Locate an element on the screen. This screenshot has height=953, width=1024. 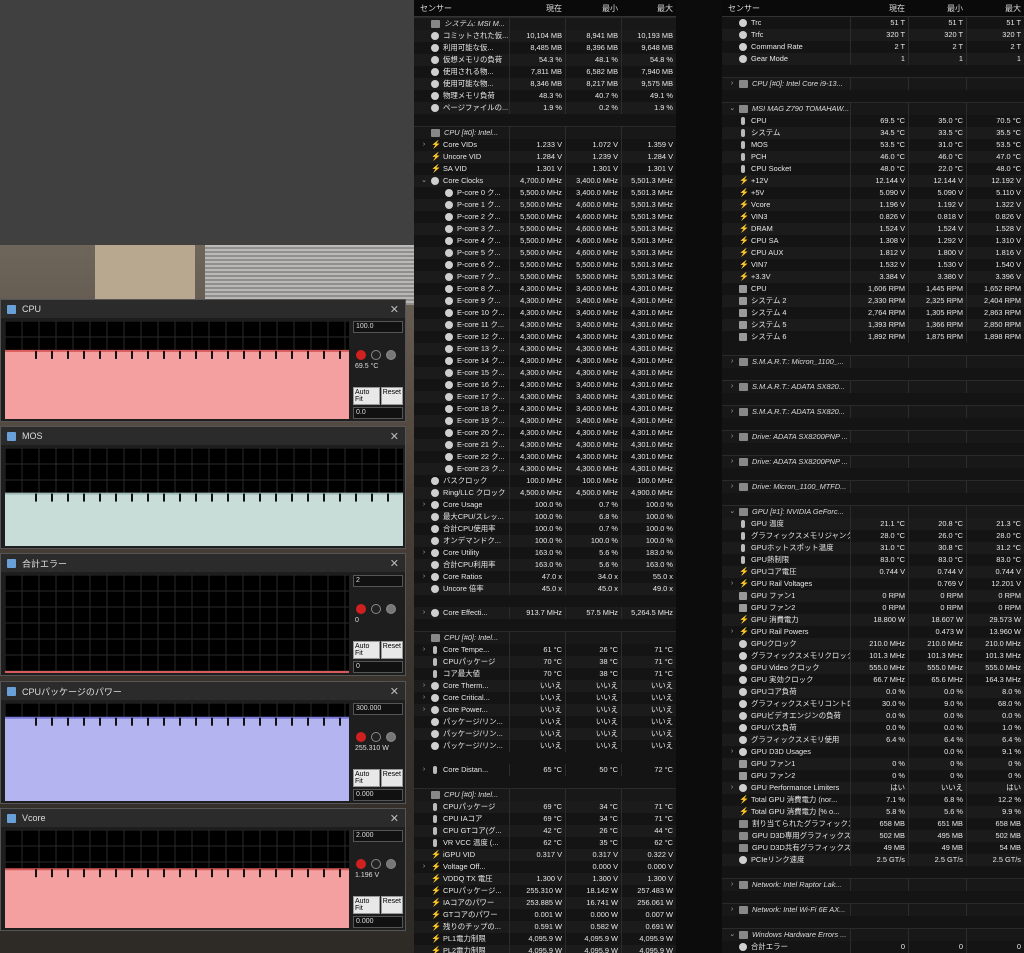
sensor-row: Trc 51 T 51 T 51 T is located at coordinates (873, 23).